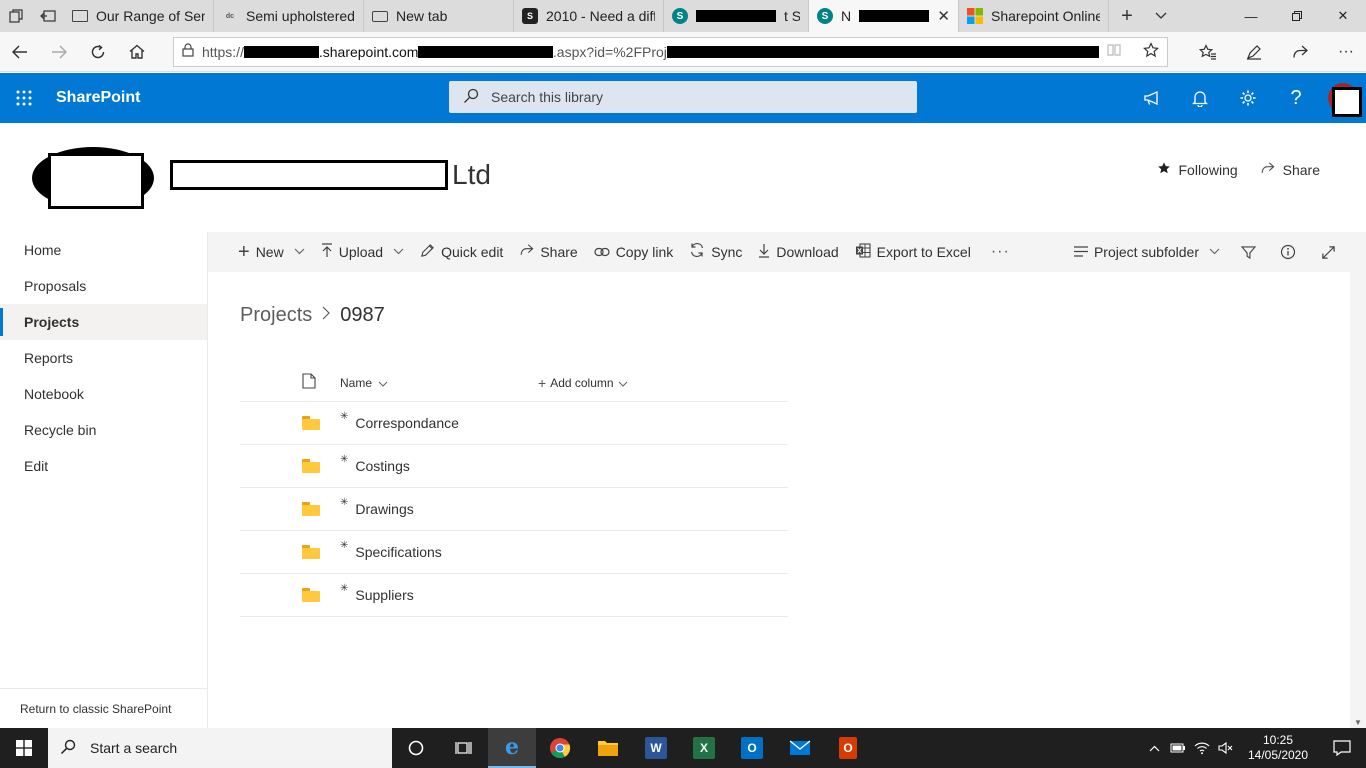 The width and height of the screenshot is (1366, 768). What do you see at coordinates (514, 509) in the screenshot?
I see `list-item: ✳ Drawings` at bounding box center [514, 509].